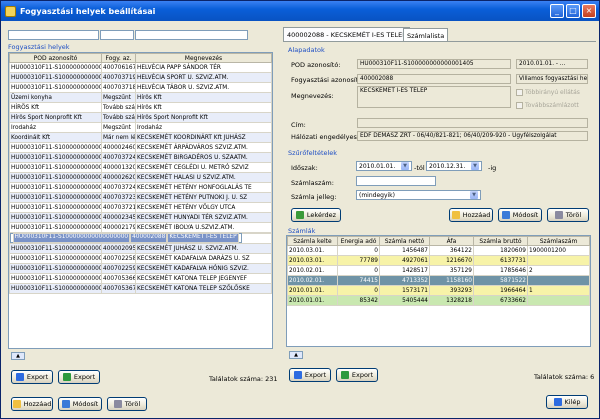  I want to click on bills-export-button: Export, so click(310, 375).